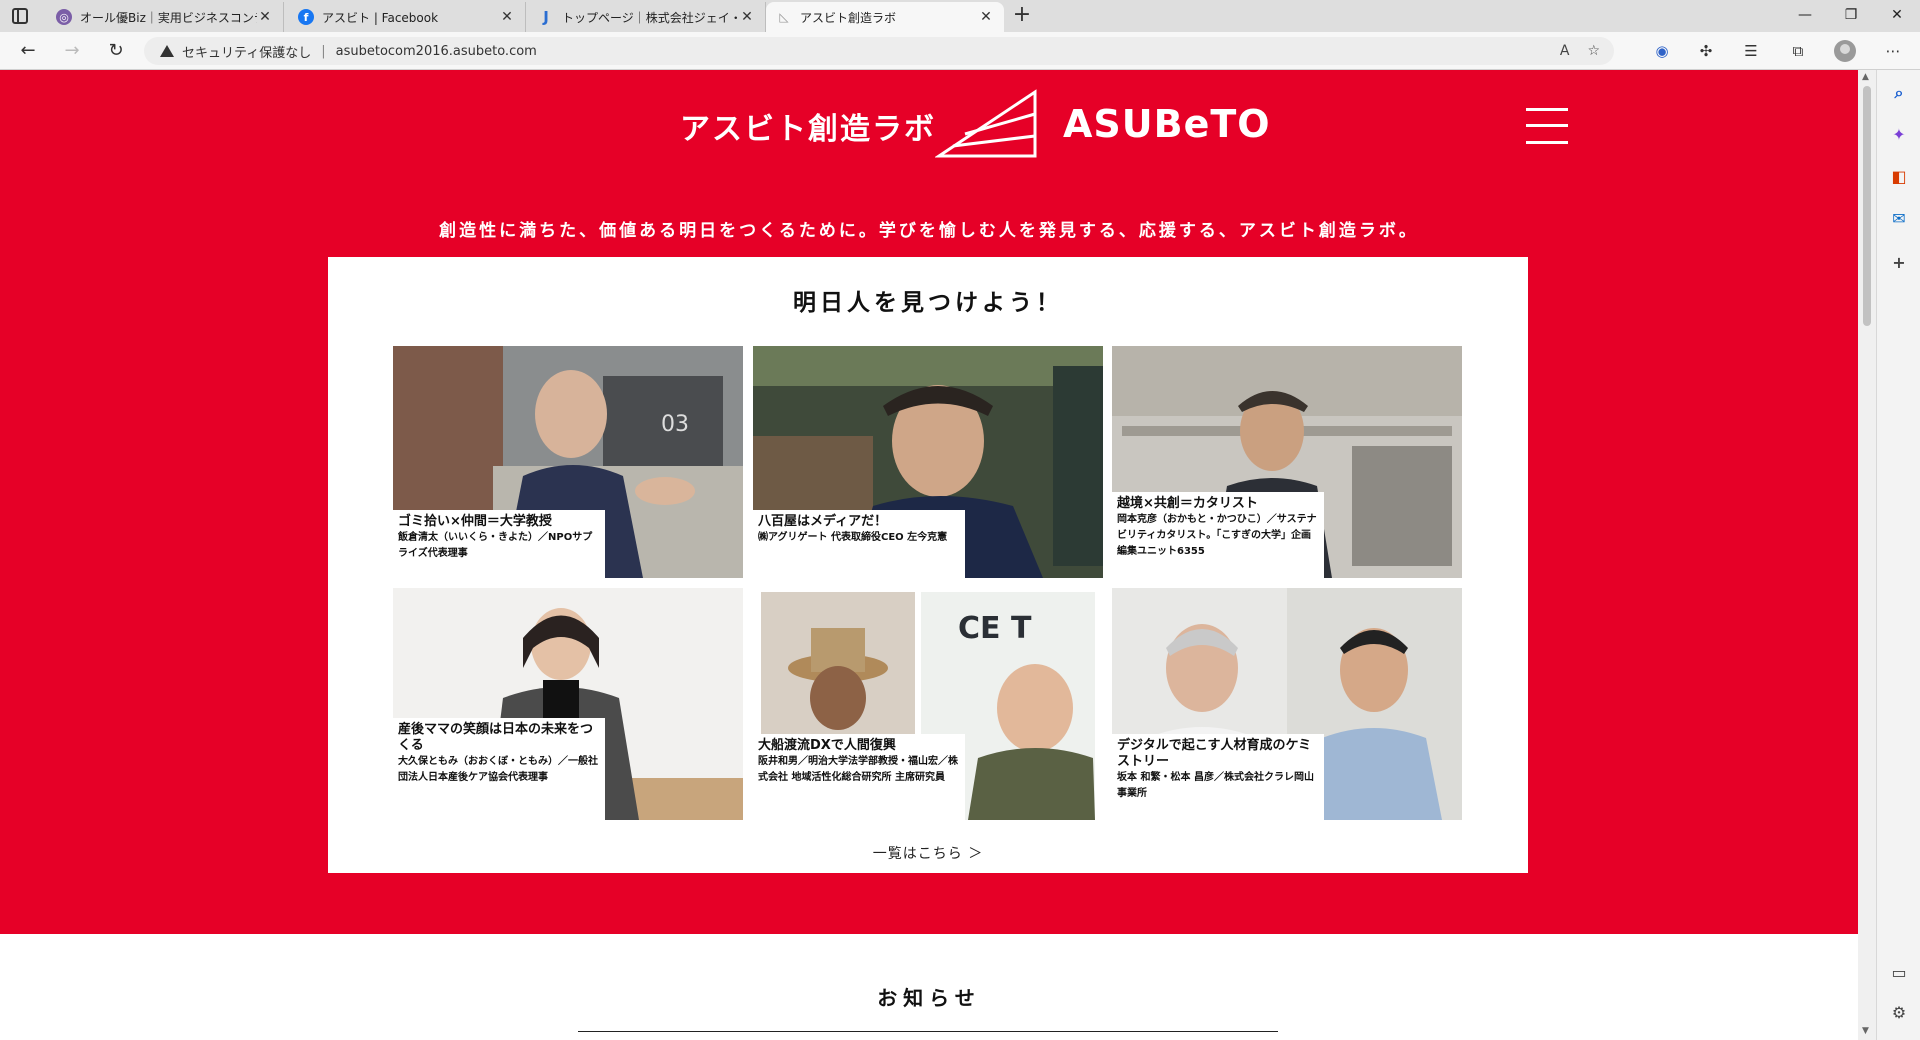 The height and width of the screenshot is (1040, 1920). I want to click on back-button: ←, so click(28, 51).